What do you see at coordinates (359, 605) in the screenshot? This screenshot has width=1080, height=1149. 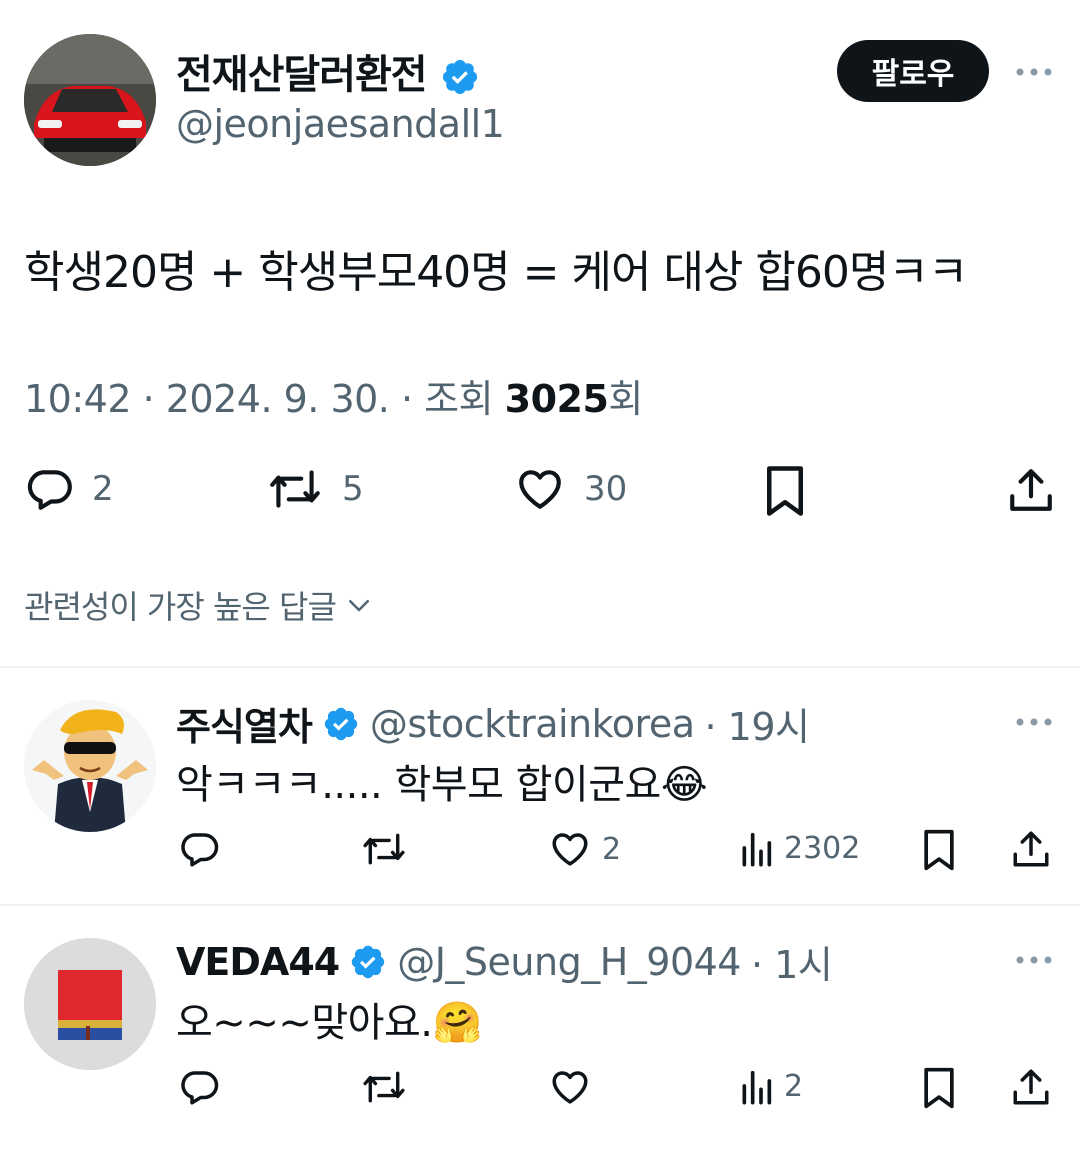 I see `chevron-down-icon` at bounding box center [359, 605].